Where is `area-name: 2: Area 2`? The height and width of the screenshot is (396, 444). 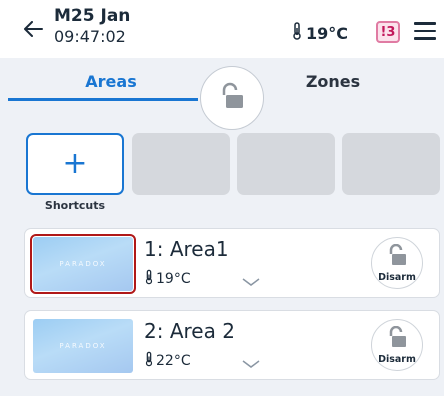 area-name: 2: Area 2 is located at coordinates (189, 331).